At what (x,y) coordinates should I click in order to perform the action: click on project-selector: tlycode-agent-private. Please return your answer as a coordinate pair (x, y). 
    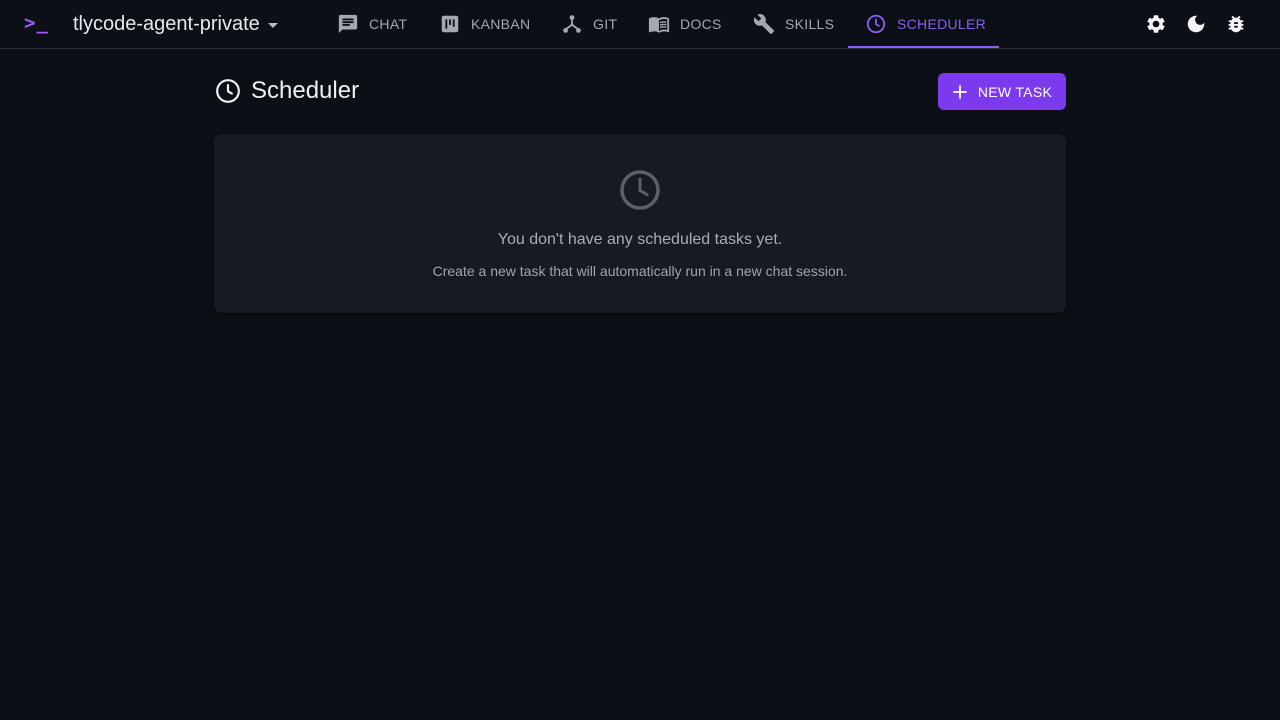
    Looking at the image, I should click on (175, 24).